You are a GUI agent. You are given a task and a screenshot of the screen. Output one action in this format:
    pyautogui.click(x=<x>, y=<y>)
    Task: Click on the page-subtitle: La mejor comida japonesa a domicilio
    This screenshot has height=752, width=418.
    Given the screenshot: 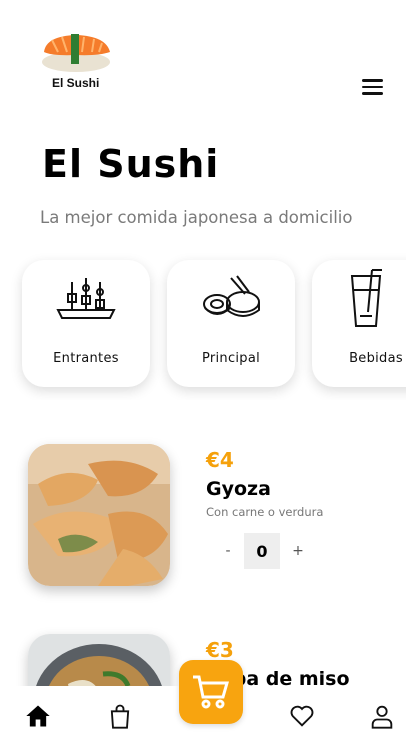 What is the action you would take?
    pyautogui.click(x=196, y=217)
    